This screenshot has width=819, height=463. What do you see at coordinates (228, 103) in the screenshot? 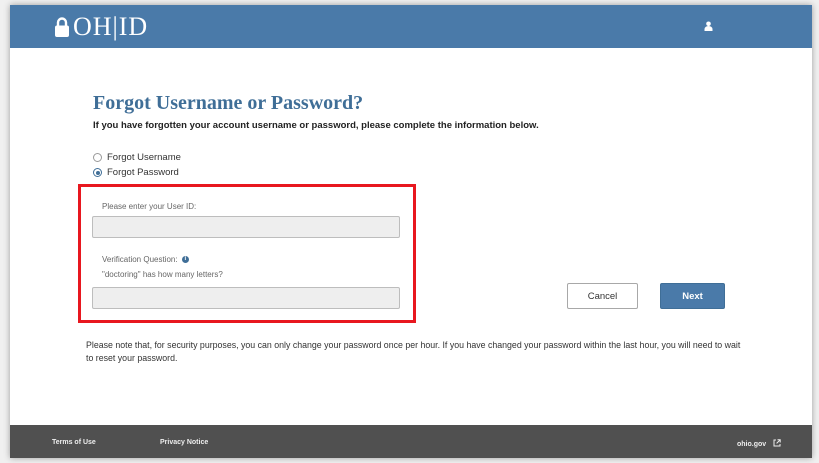
I see `page-title: Forgot Username or Password?` at bounding box center [228, 103].